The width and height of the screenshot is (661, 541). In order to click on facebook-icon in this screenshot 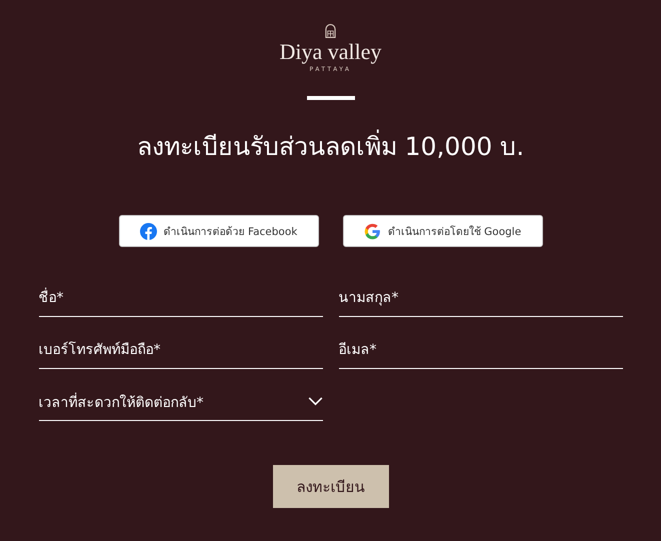, I will do `click(148, 231)`.